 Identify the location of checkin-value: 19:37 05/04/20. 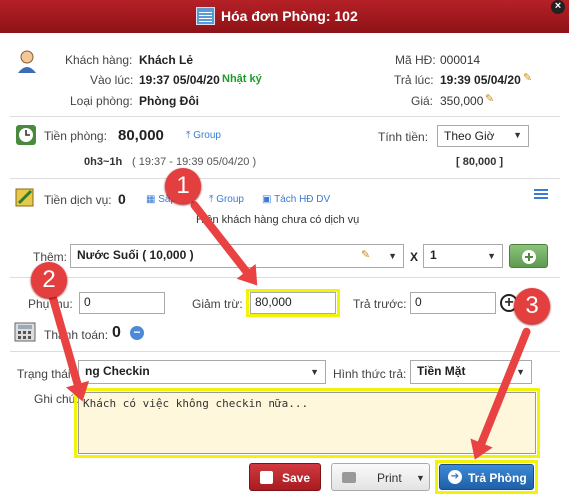
(179, 80).